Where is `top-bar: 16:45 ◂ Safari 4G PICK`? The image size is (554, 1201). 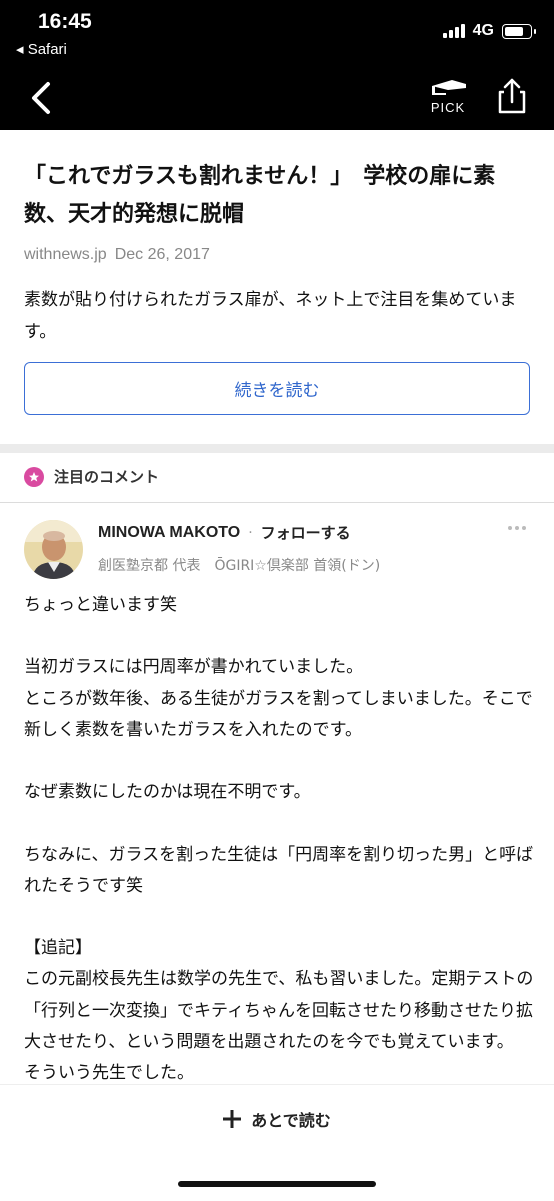
top-bar: 16:45 ◂ Safari 4G PICK is located at coordinates (277, 65).